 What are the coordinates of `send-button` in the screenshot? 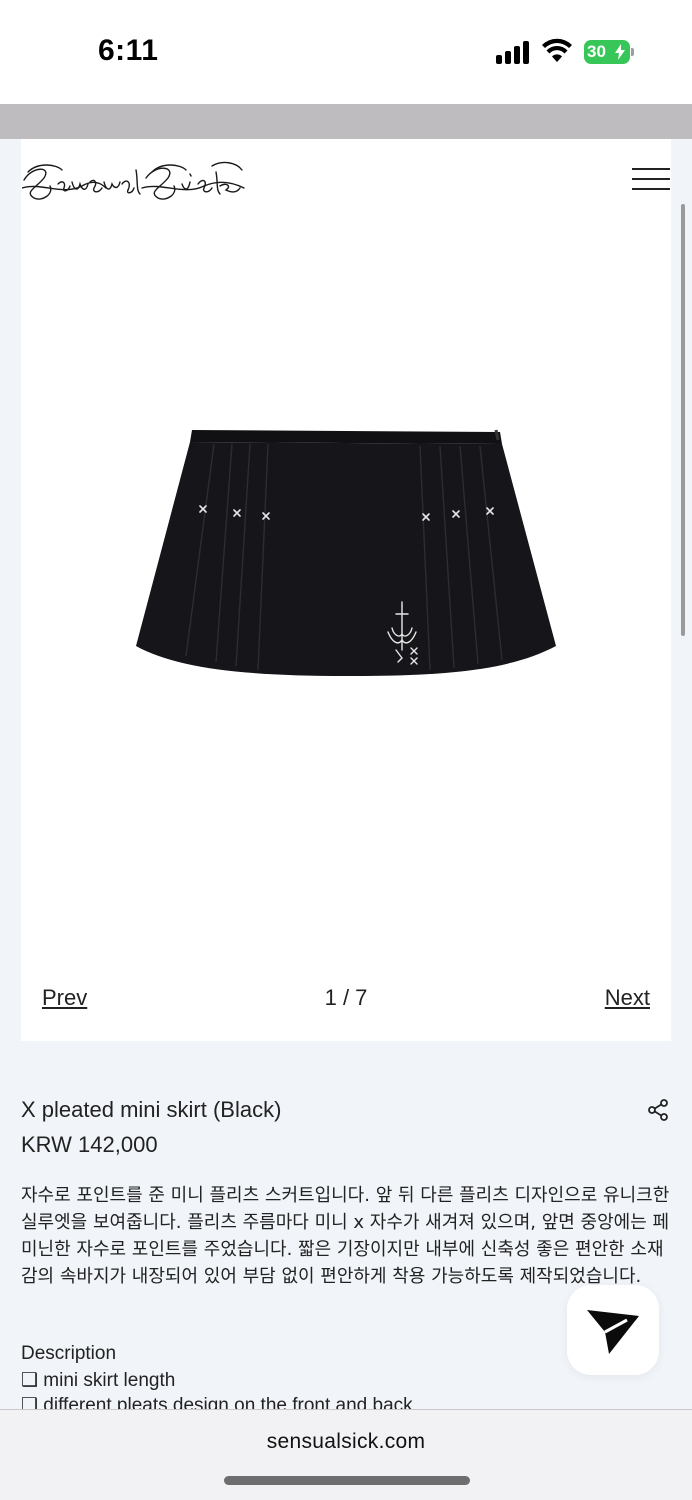 It's located at (613, 1330).